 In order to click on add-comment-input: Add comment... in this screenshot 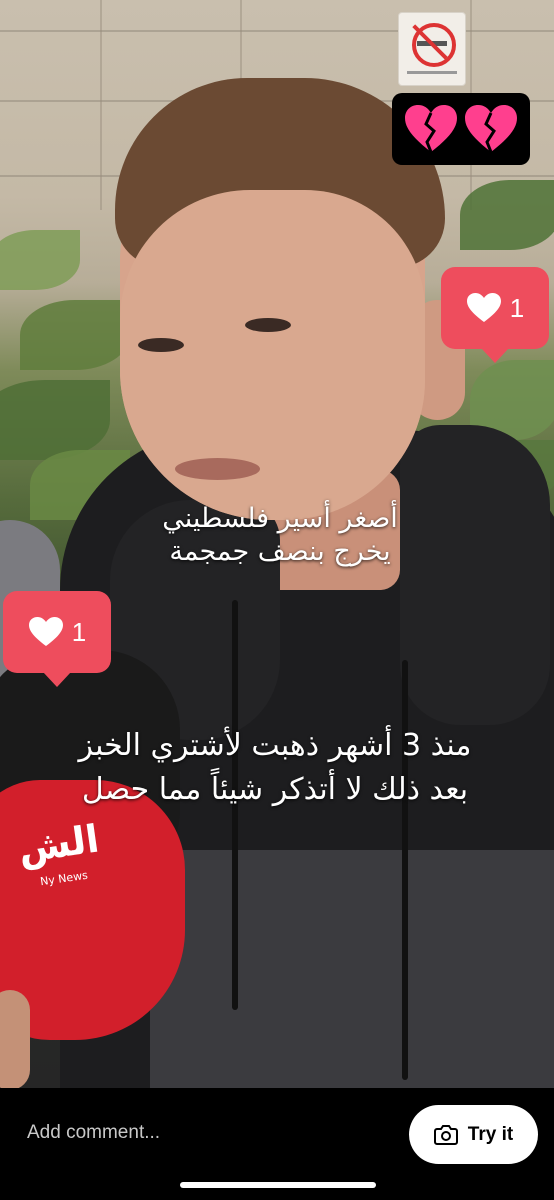, I will do `click(93, 1133)`.